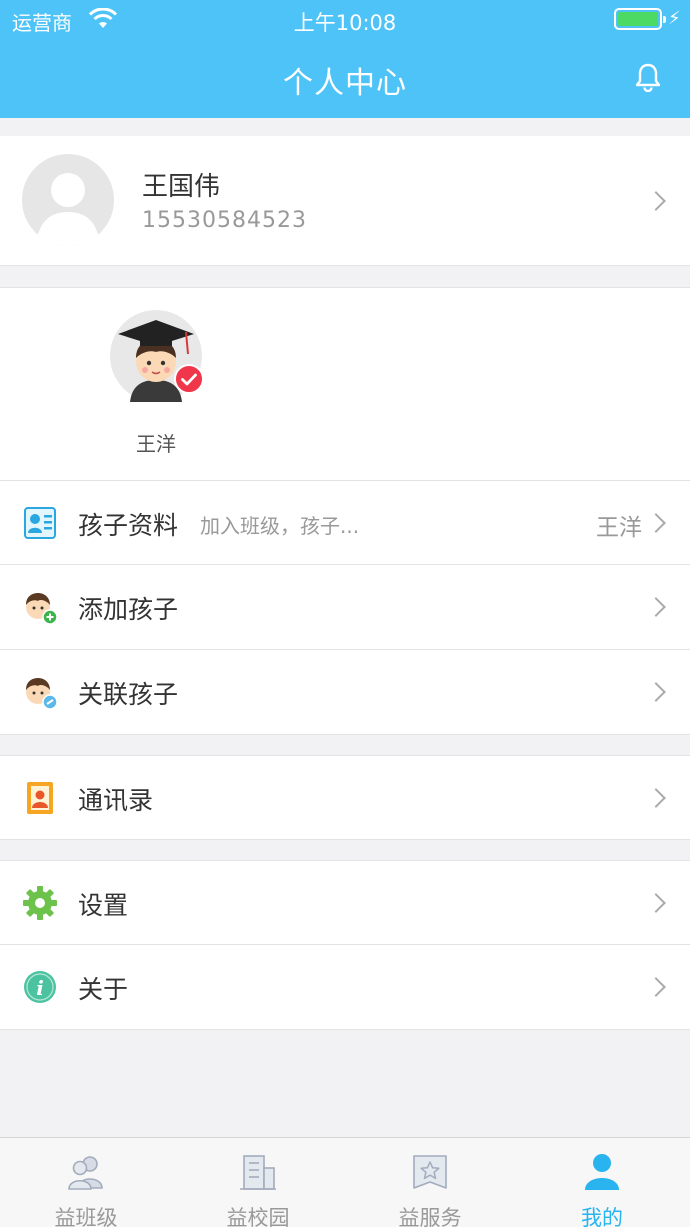 The height and width of the screenshot is (1227, 690). I want to click on svg-text: i, so click(40, 988).